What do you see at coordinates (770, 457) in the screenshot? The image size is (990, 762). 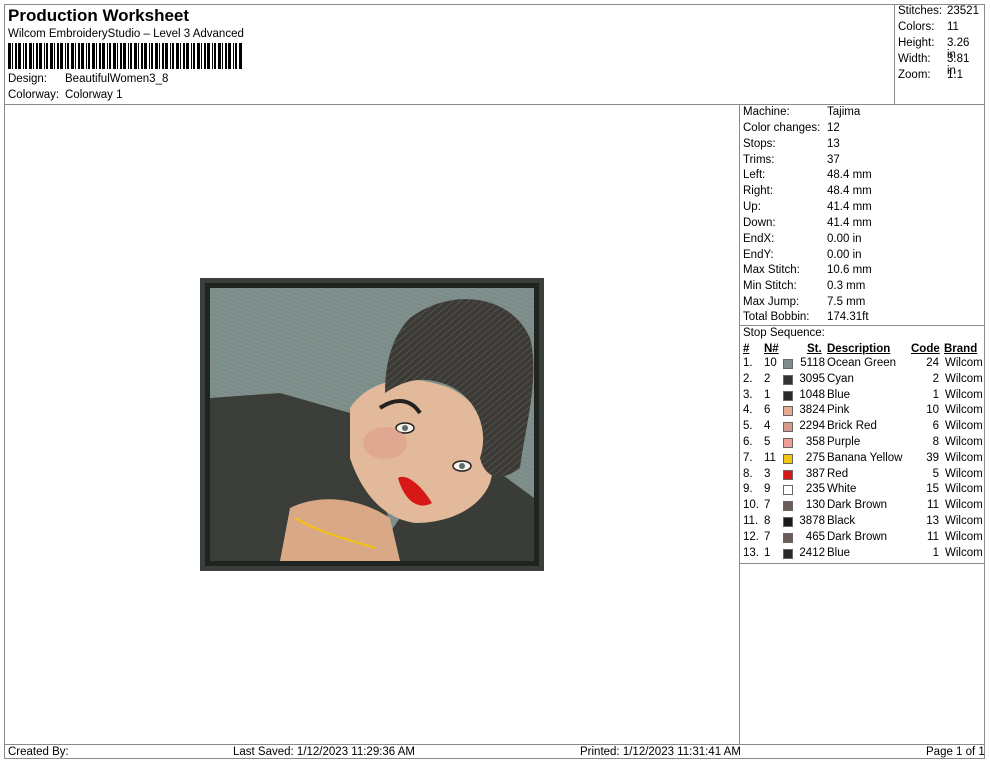 I see `row-needle: 11` at bounding box center [770, 457].